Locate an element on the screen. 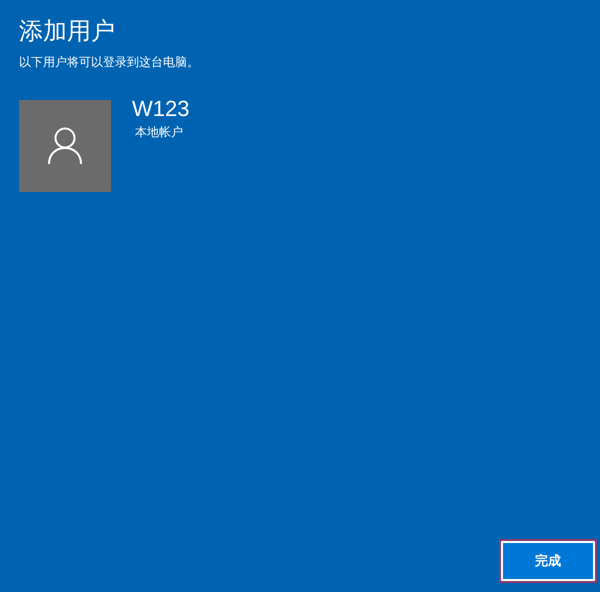  page-title: 添加用户 is located at coordinates (67, 32).